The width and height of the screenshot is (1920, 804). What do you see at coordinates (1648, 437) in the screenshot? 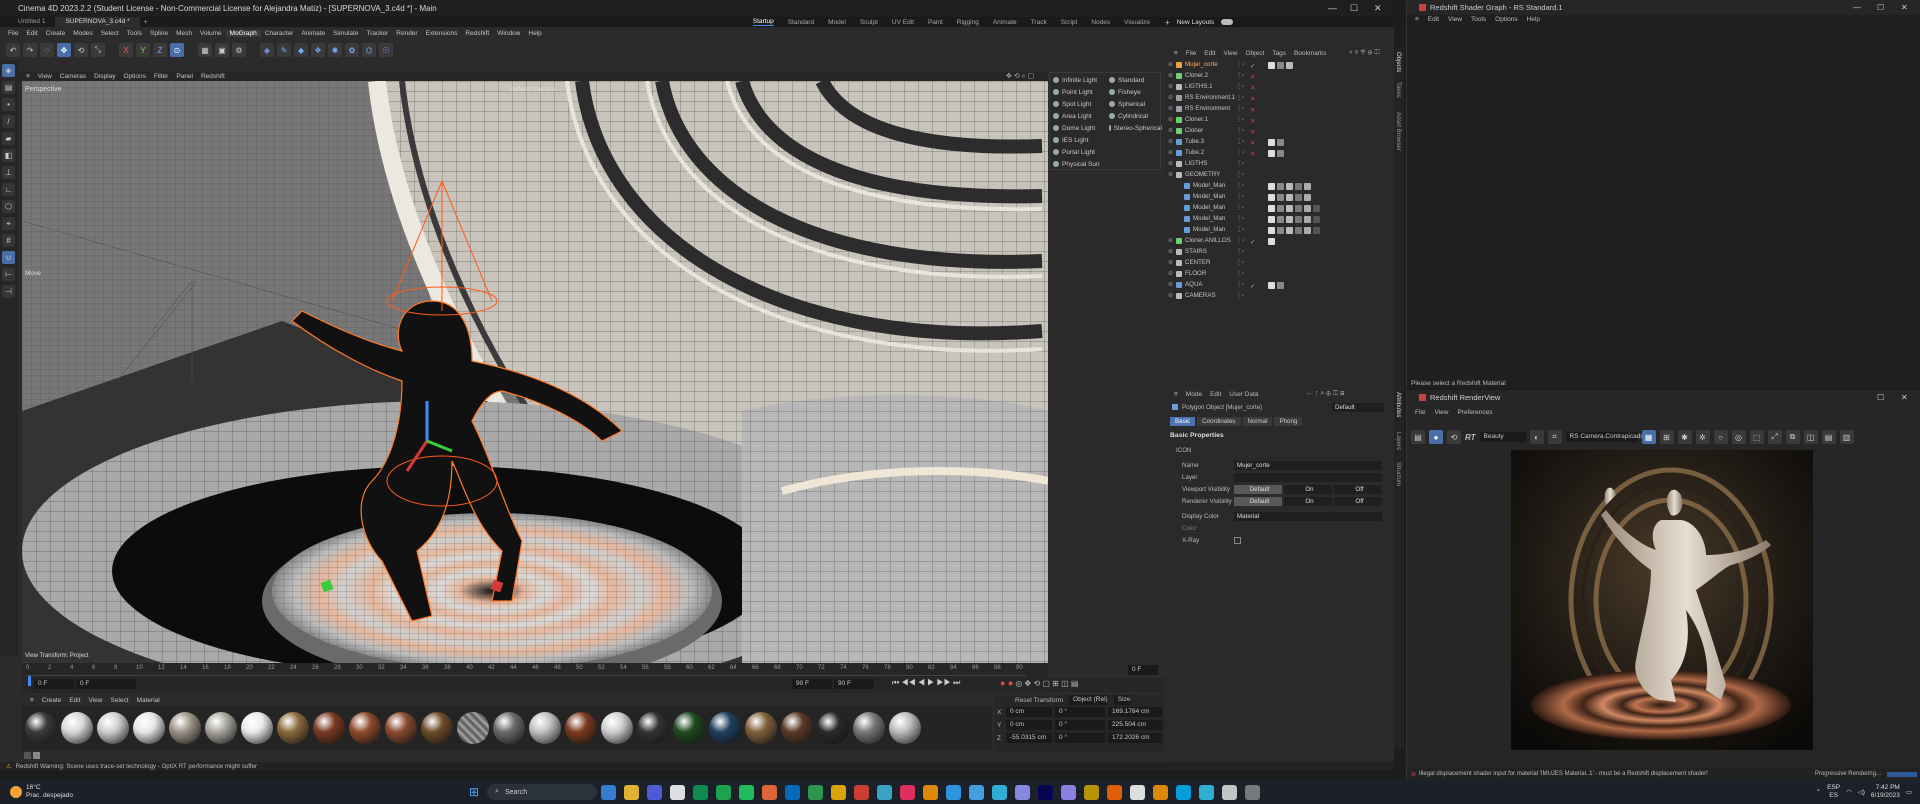
I see `lock-icon: ▦` at bounding box center [1648, 437].